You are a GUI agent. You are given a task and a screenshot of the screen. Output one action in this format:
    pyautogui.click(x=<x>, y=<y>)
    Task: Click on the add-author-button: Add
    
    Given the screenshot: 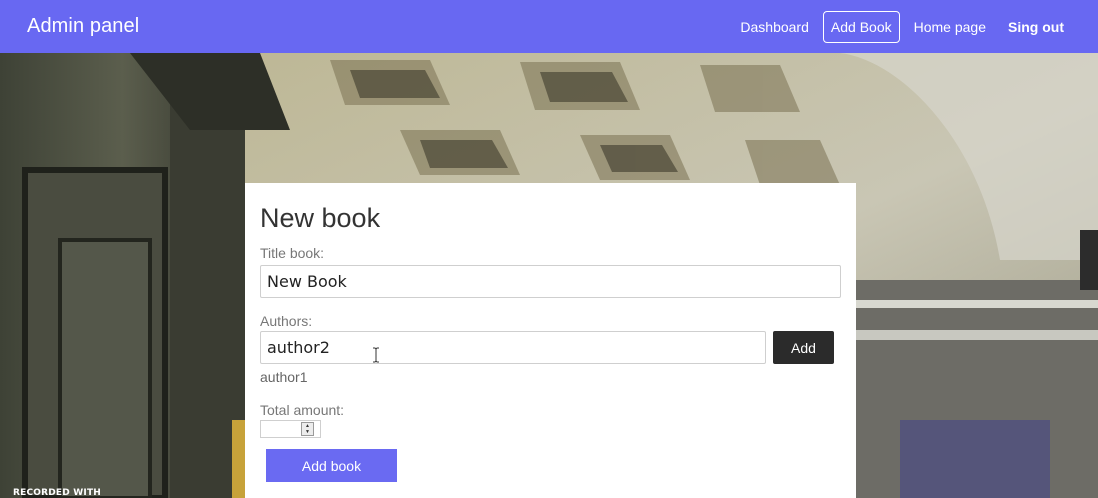 What is the action you would take?
    pyautogui.click(x=803, y=347)
    